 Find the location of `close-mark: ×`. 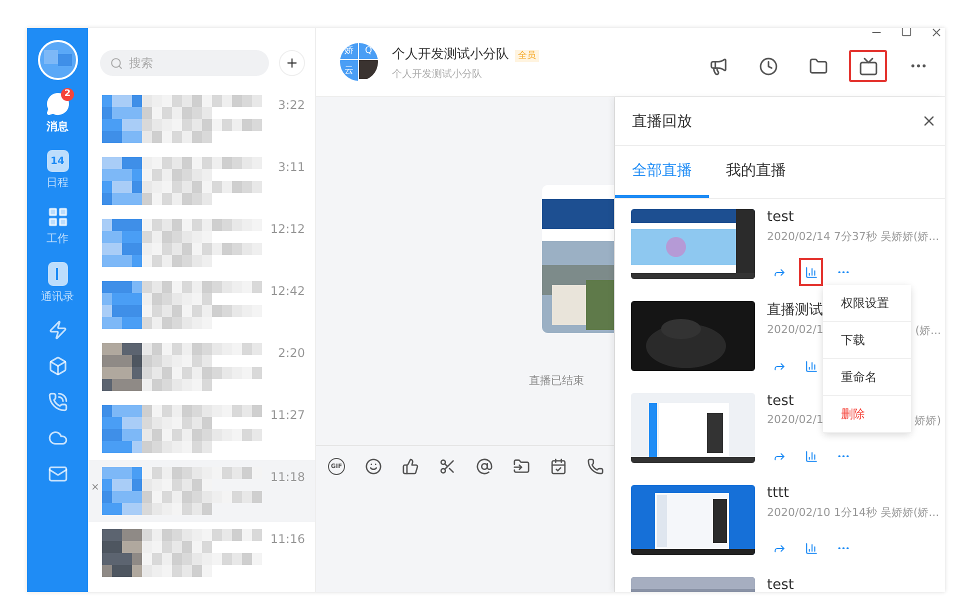

close-mark: × is located at coordinates (95, 487).